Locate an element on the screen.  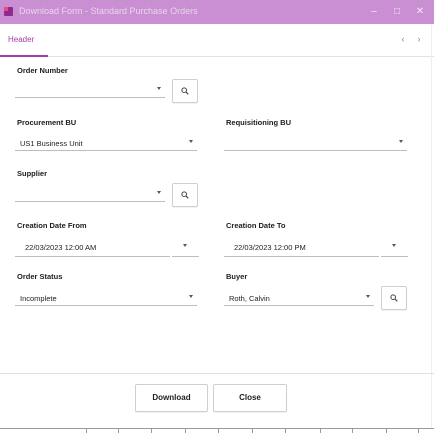
minimize-icon: – is located at coordinates (374, 12).